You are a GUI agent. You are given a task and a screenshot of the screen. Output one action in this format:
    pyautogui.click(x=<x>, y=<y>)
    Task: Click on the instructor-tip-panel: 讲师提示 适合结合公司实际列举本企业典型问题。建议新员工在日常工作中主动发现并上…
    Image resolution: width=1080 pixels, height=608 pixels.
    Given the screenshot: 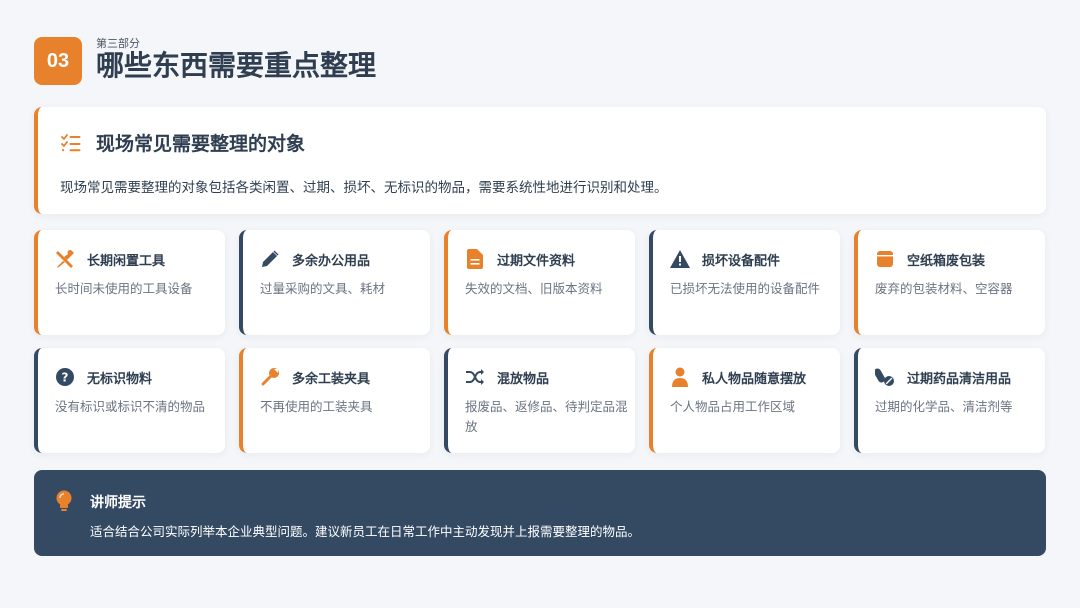 What is the action you would take?
    pyautogui.click(x=540, y=513)
    